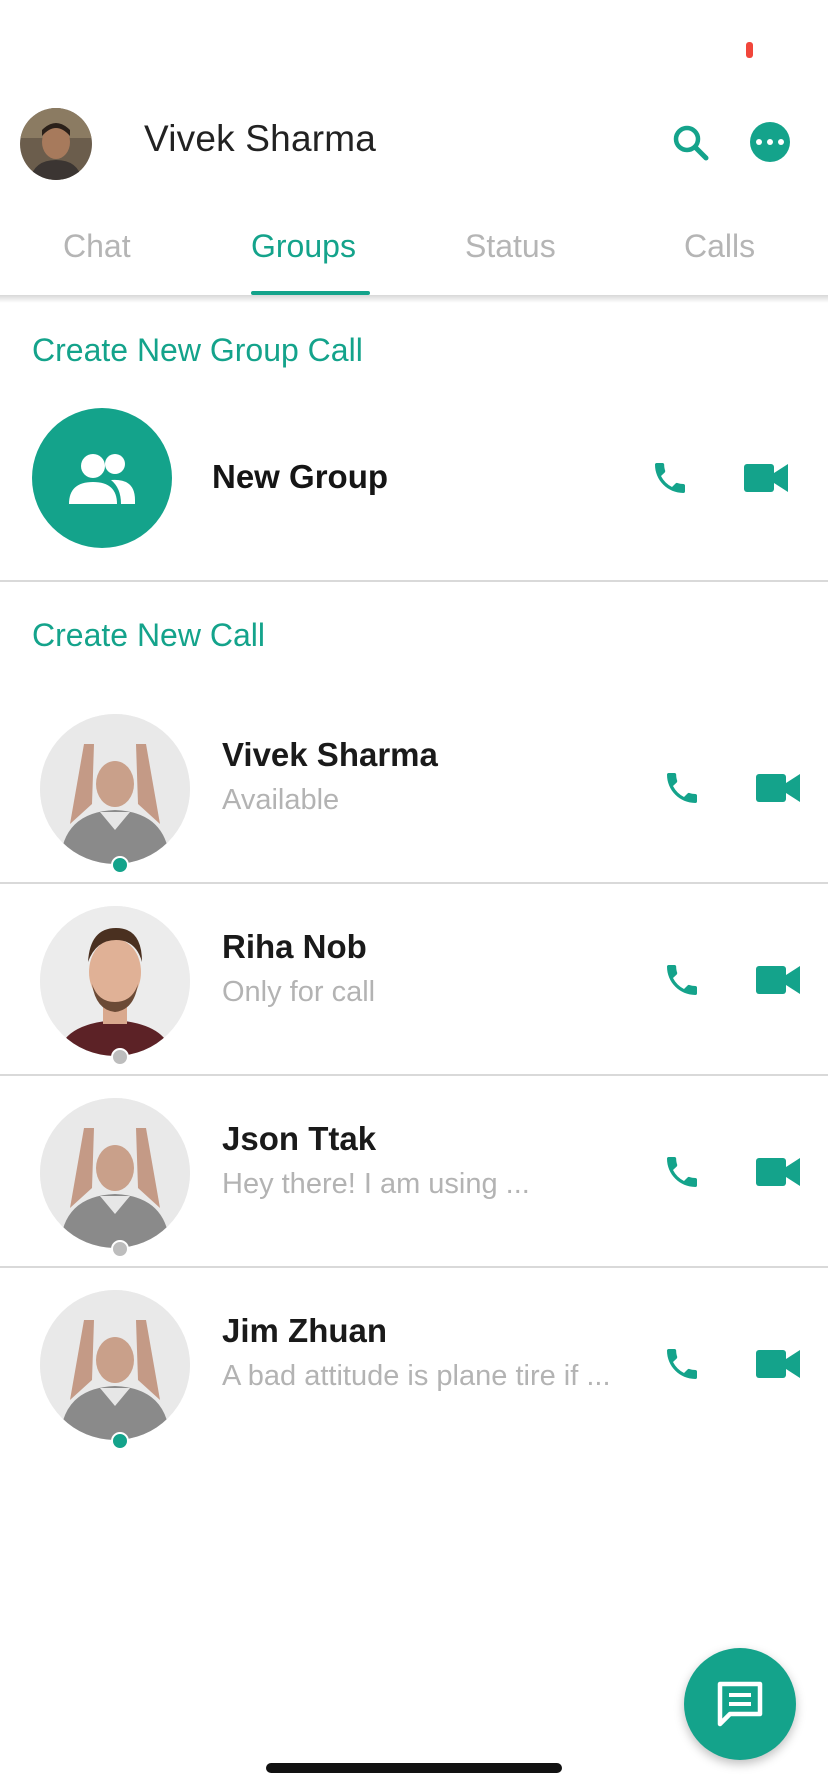  I want to click on contact-row: Riha Nob Only for call, so click(414, 980).